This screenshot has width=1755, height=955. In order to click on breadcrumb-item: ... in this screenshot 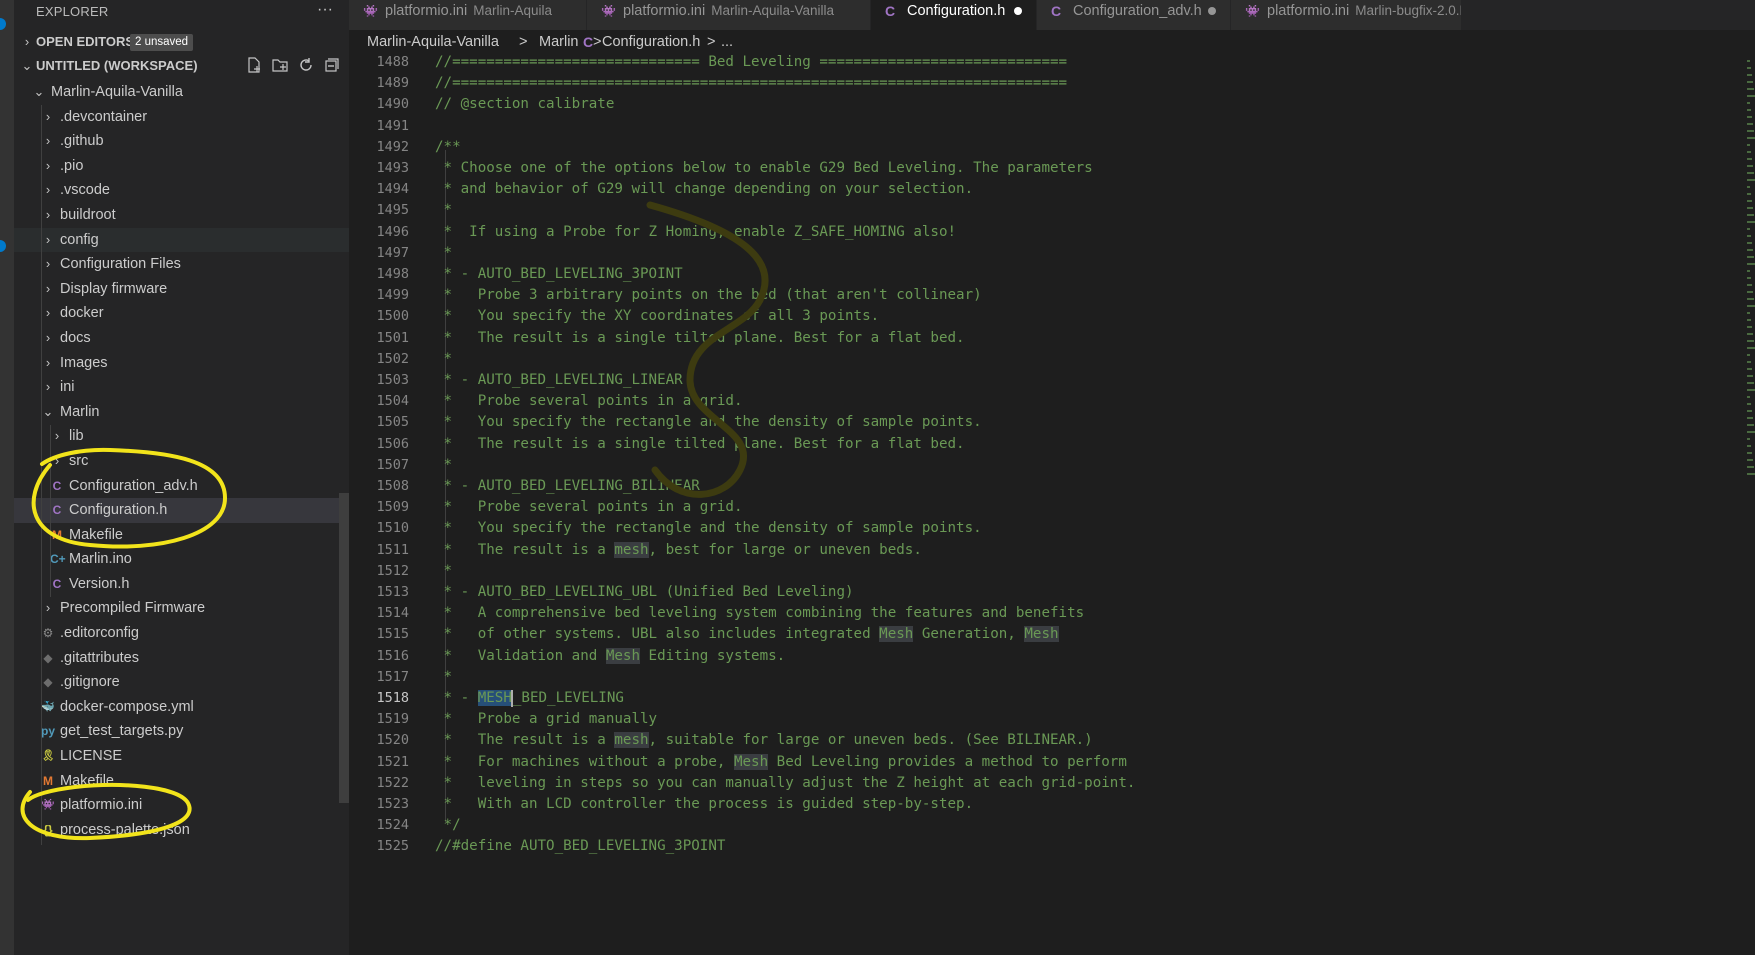, I will do `click(727, 42)`.